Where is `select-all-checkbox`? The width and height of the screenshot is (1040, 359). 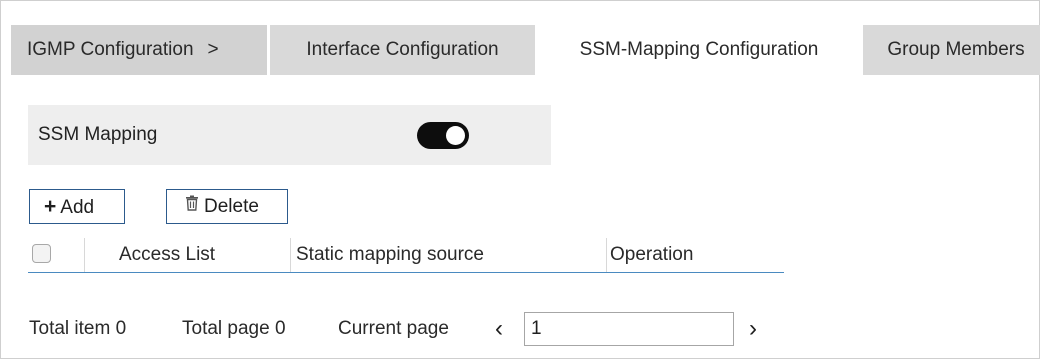 select-all-checkbox is located at coordinates (41, 253).